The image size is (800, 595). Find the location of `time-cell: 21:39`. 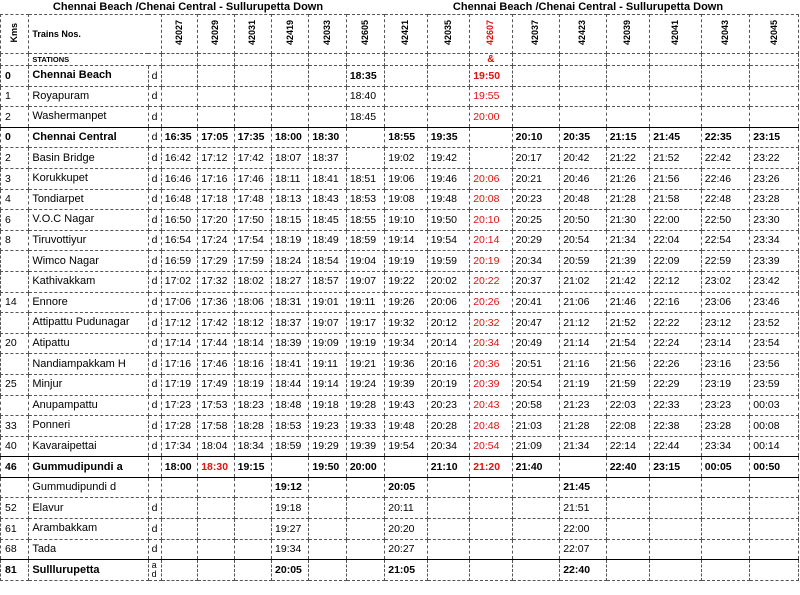

time-cell: 21:39 is located at coordinates (628, 261).